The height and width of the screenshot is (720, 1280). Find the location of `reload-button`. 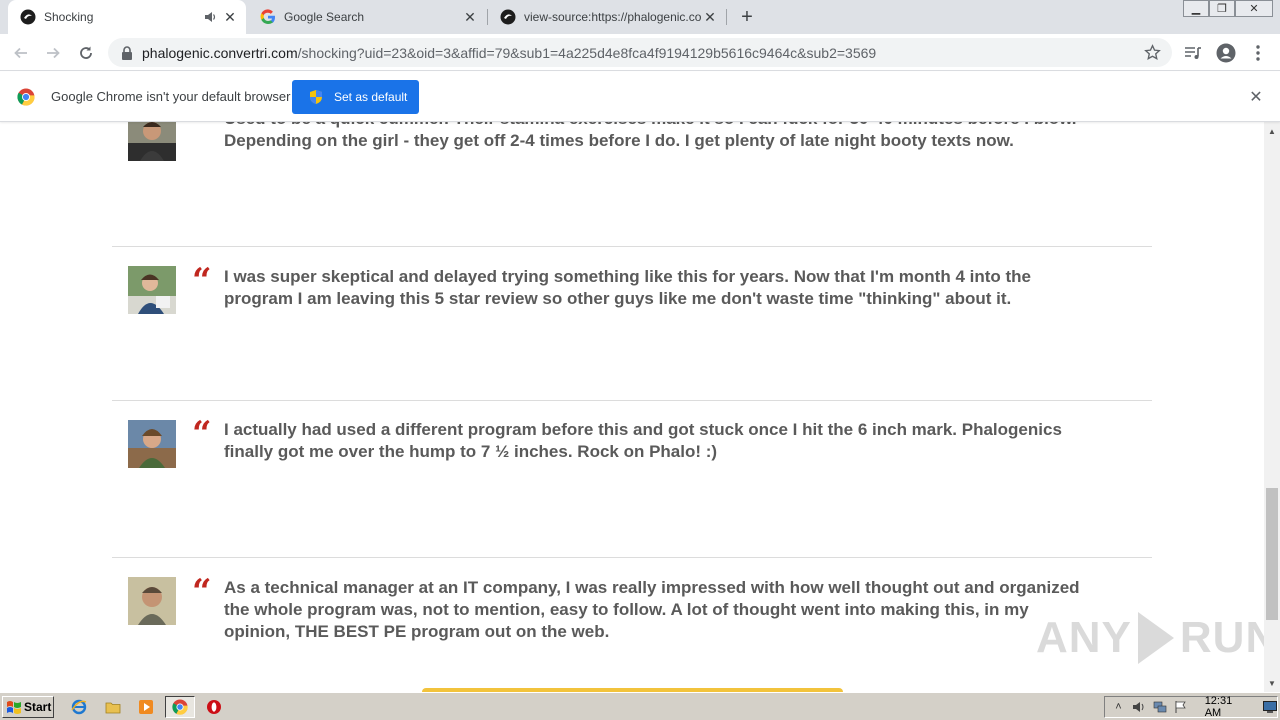

reload-button is located at coordinates (86, 53).